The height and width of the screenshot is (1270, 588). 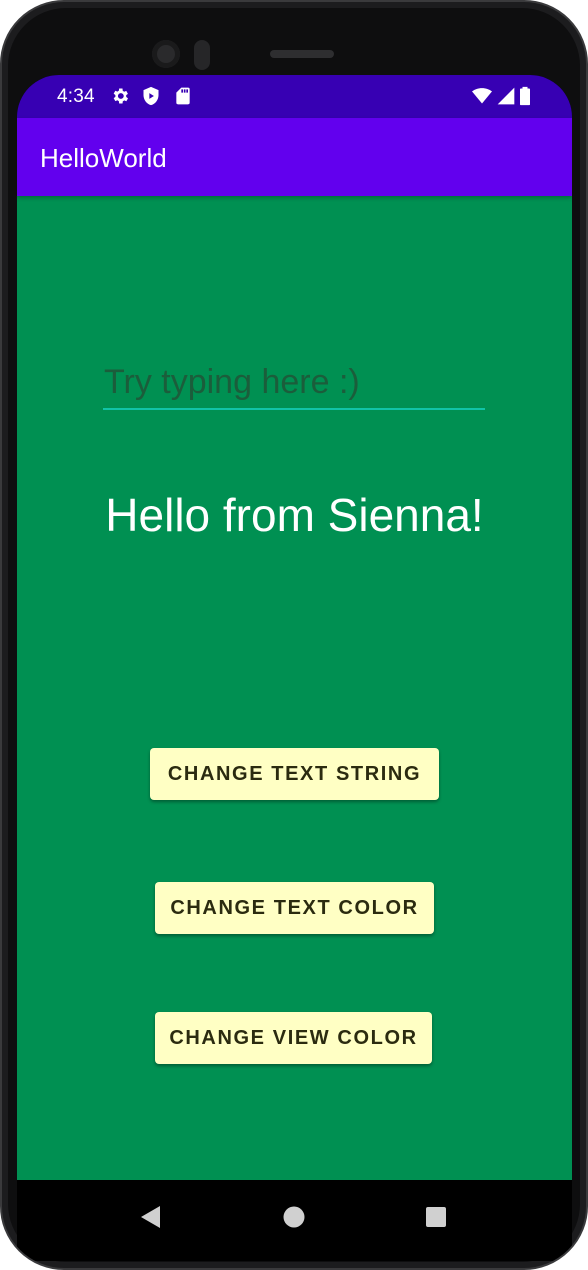 What do you see at coordinates (482, 96) in the screenshot?
I see `wifi-icon` at bounding box center [482, 96].